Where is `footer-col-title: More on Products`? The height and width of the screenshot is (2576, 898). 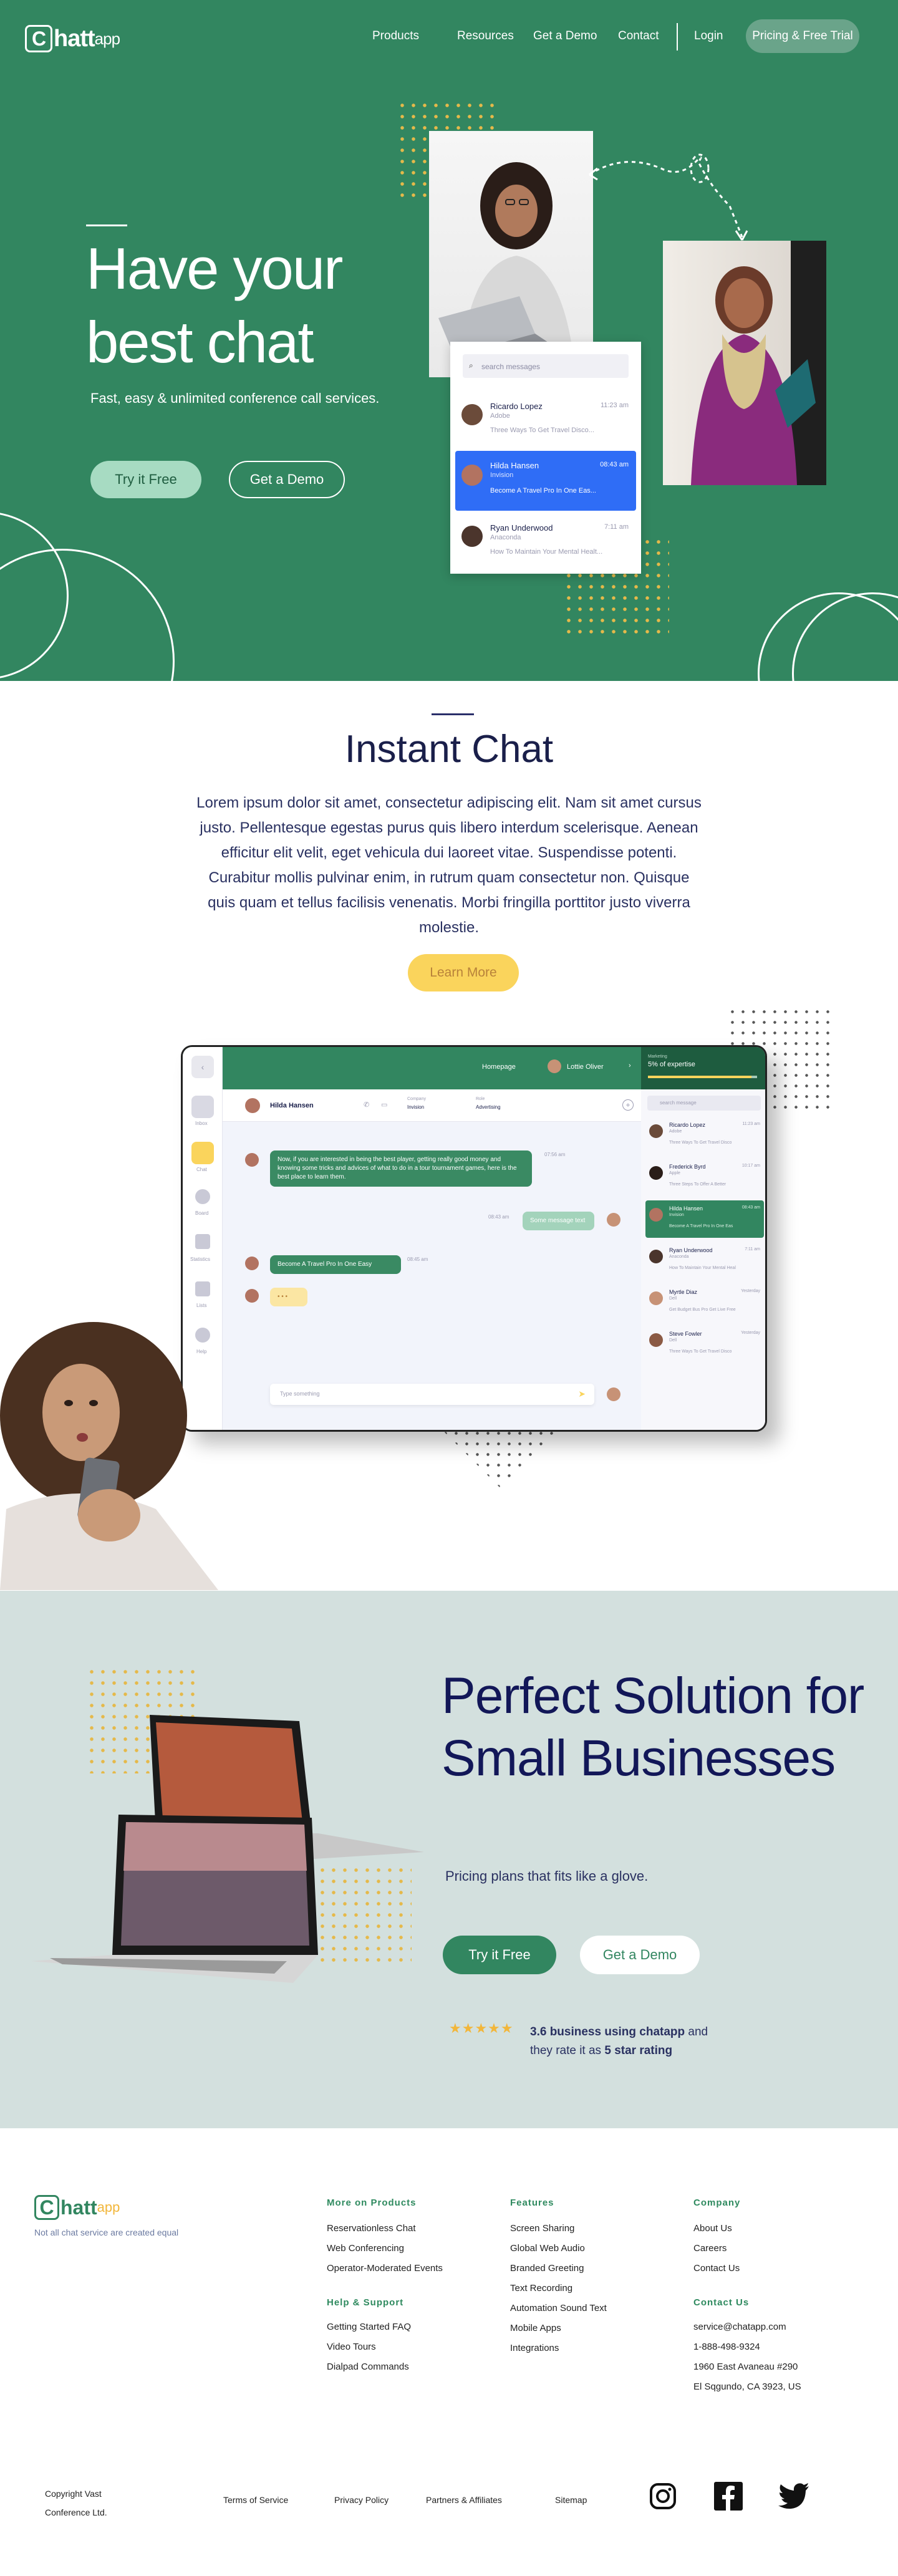
footer-col-title: More on Products is located at coordinates (372, 2202).